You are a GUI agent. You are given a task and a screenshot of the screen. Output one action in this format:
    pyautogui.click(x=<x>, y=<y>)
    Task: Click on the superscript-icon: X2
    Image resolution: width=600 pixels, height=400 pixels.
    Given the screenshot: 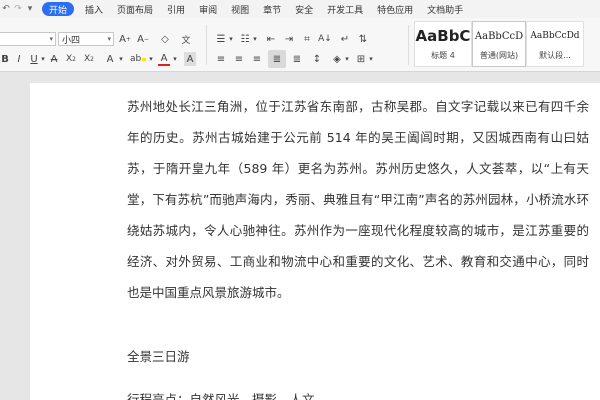 What is the action you would take?
    pyautogui.click(x=71, y=59)
    